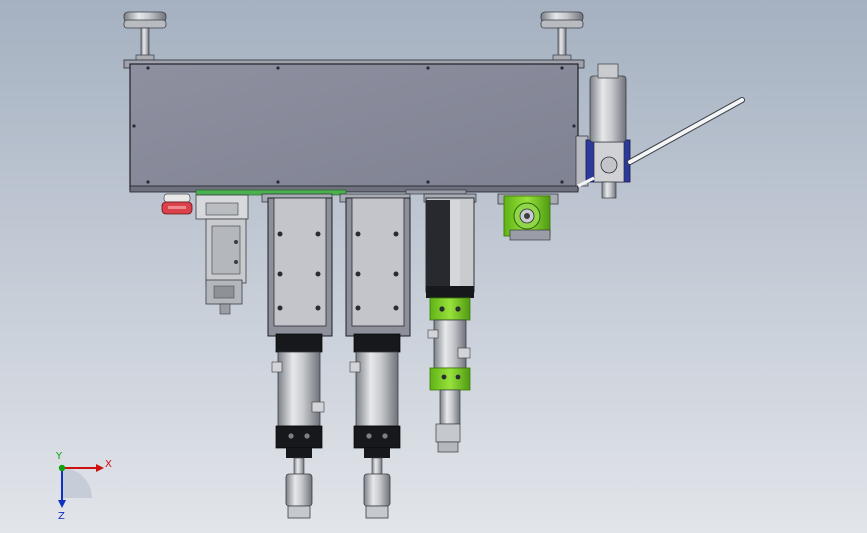 The image size is (867, 533). Describe the element at coordinates (177, 204) in the screenshot. I see `emergency-button` at that location.